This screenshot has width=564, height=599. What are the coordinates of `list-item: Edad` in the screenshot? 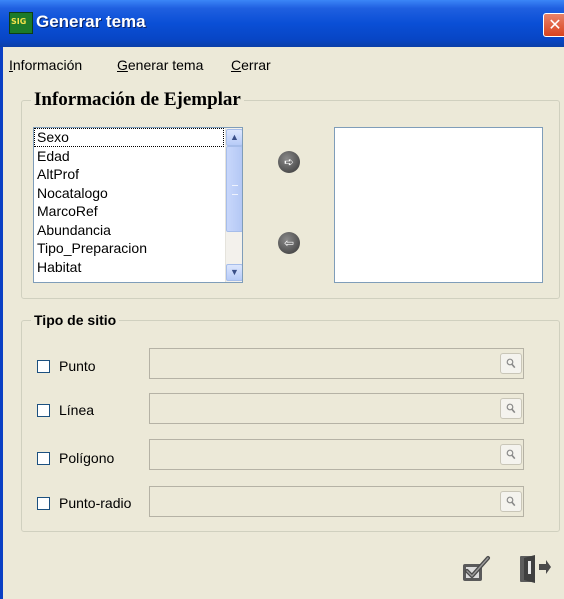 It's located at (138, 156).